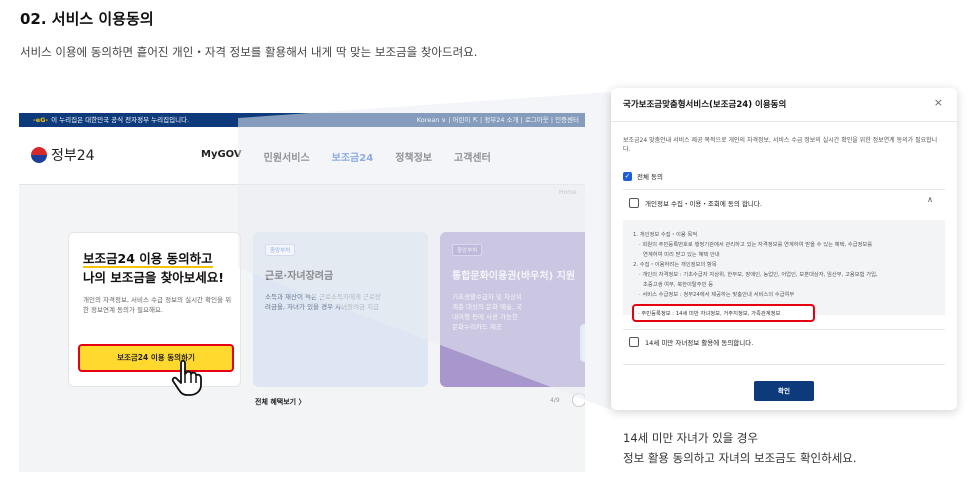  I want to click on check-all: ✓ 전체 동의, so click(643, 176).